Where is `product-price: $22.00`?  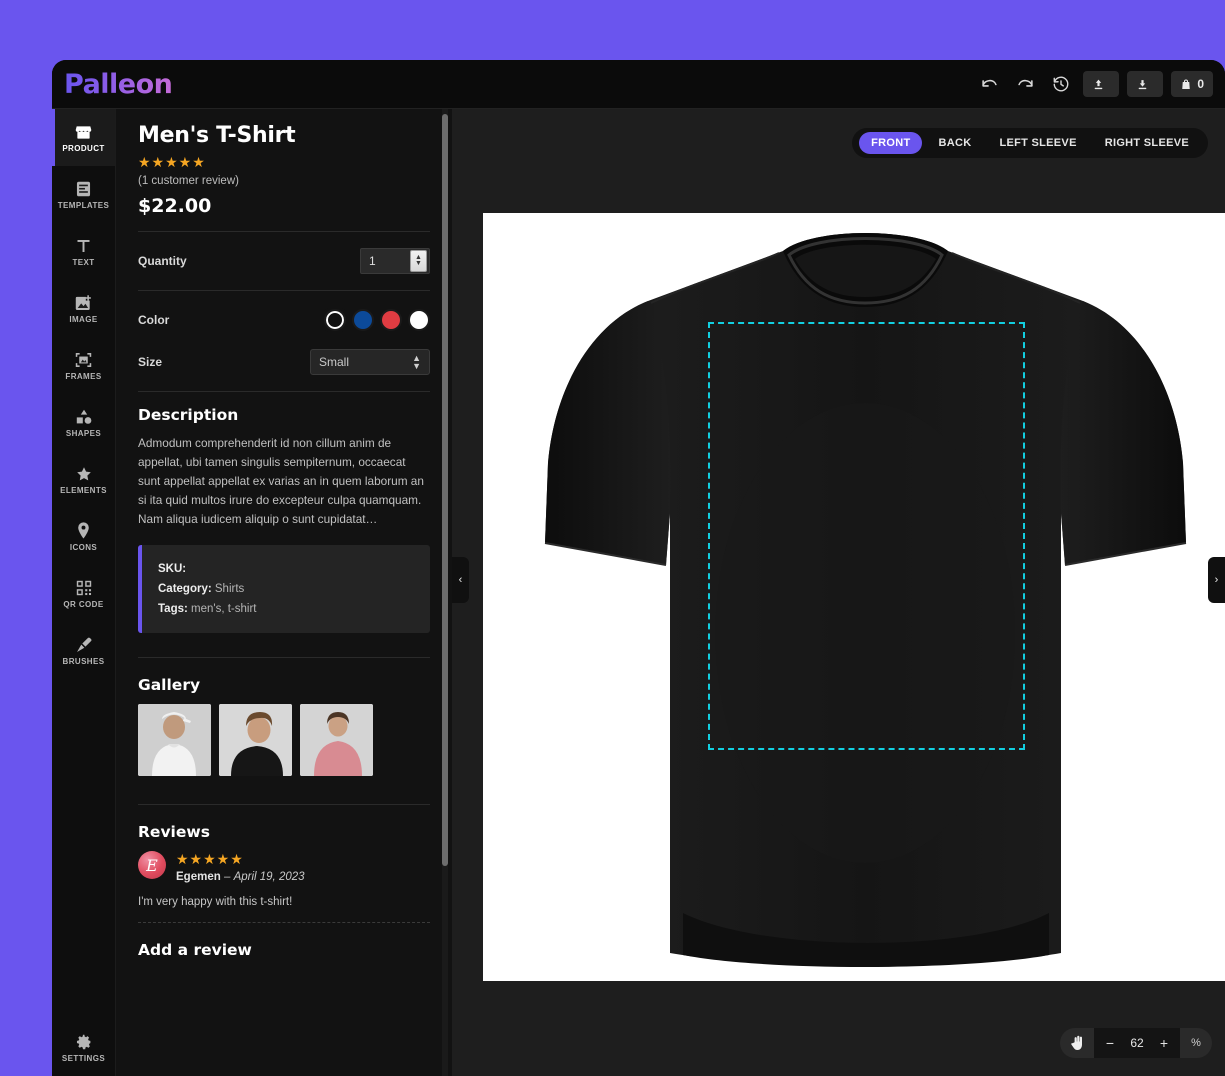
product-price: $22.00 is located at coordinates (175, 206).